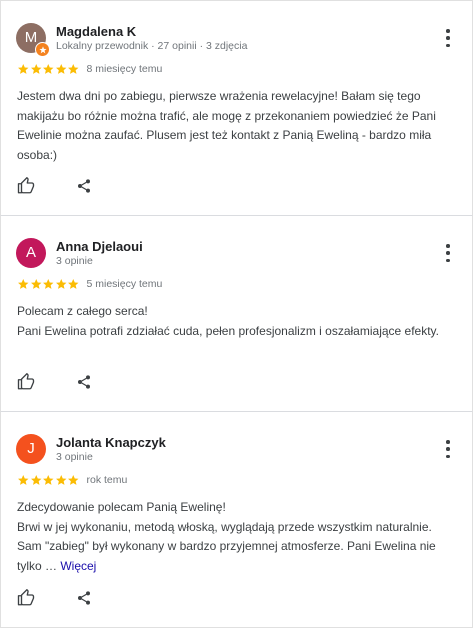 Image resolution: width=473 pixels, height=628 pixels. I want to click on avatar: J, so click(31, 449).